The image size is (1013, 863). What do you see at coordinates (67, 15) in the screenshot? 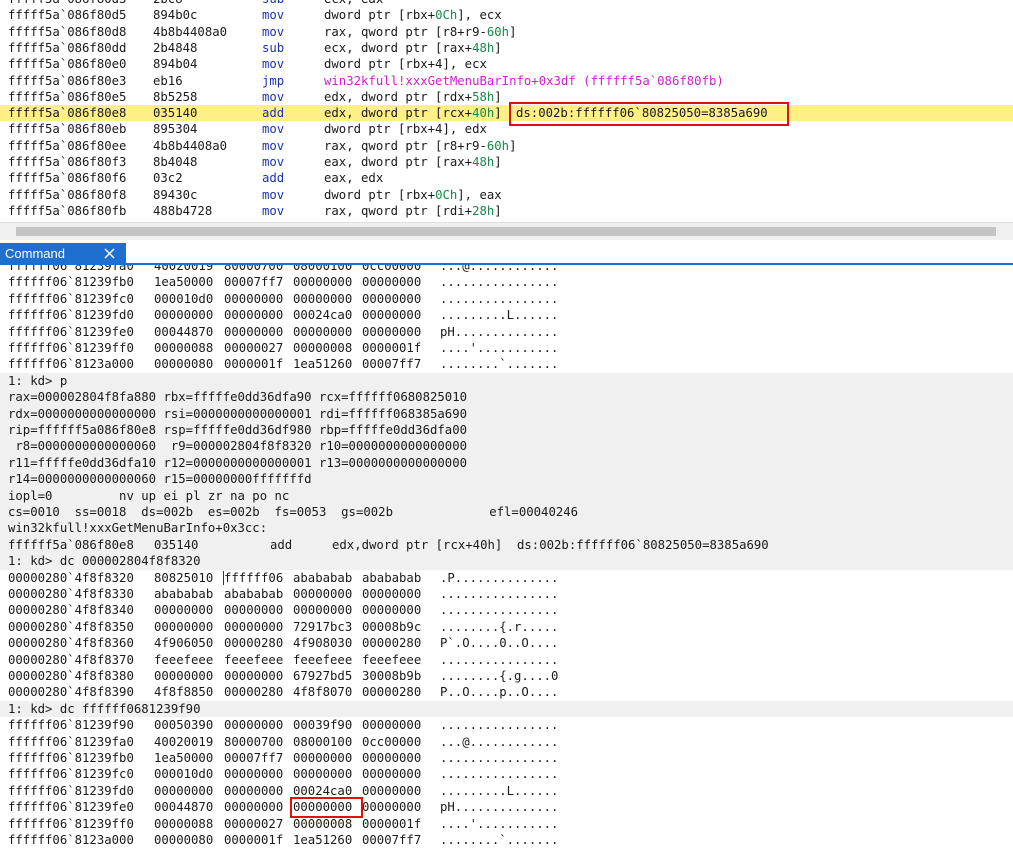
I see `instruction-address: fffff5a`086f80d5` at bounding box center [67, 15].